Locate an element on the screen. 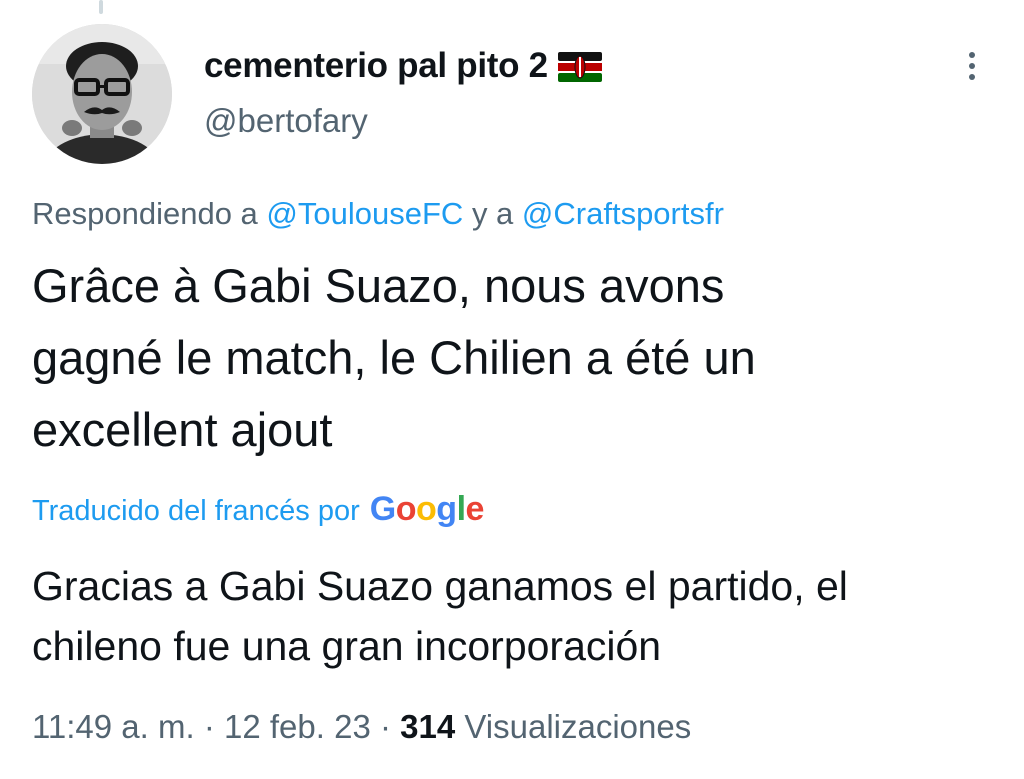 This screenshot has height=779, width=1024. author-handle: @bertofary is located at coordinates (286, 121).